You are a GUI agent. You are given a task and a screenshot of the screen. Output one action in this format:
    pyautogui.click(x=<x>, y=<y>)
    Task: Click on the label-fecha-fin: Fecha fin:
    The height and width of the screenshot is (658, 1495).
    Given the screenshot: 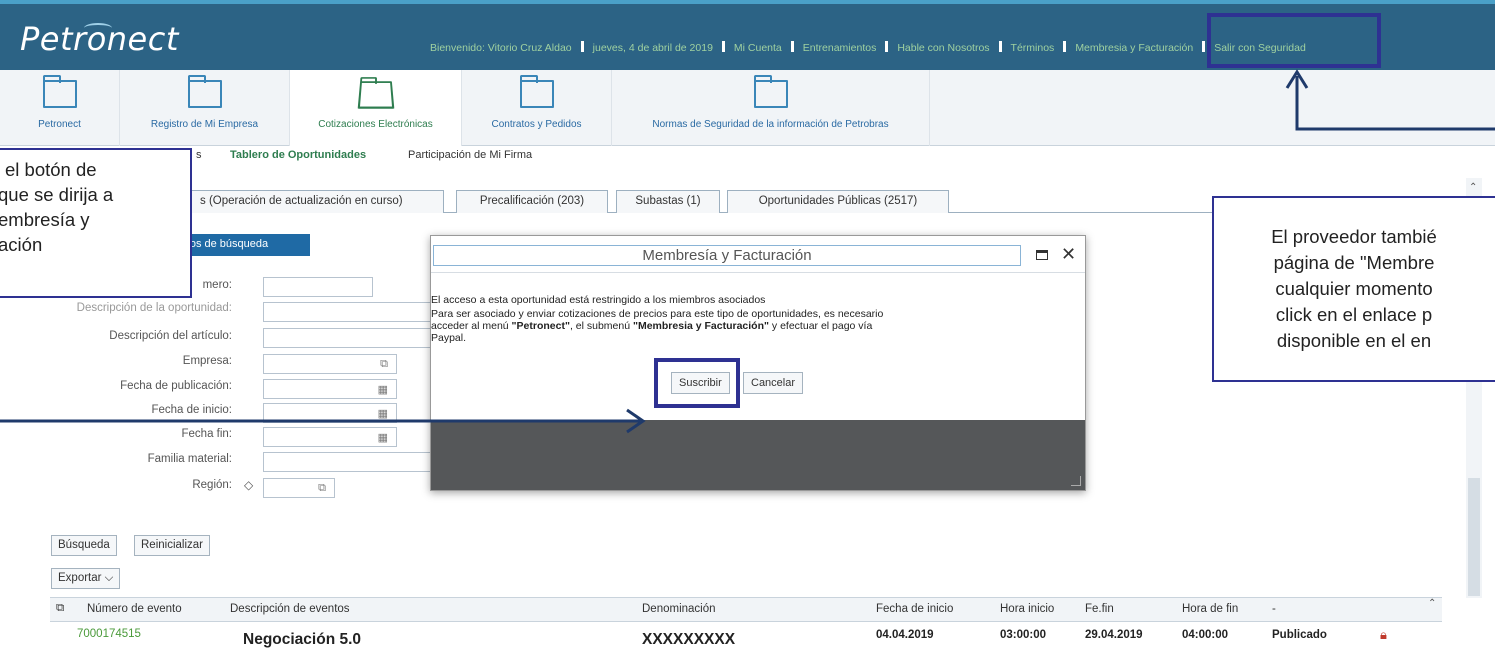 What is the action you would take?
    pyautogui.click(x=207, y=434)
    